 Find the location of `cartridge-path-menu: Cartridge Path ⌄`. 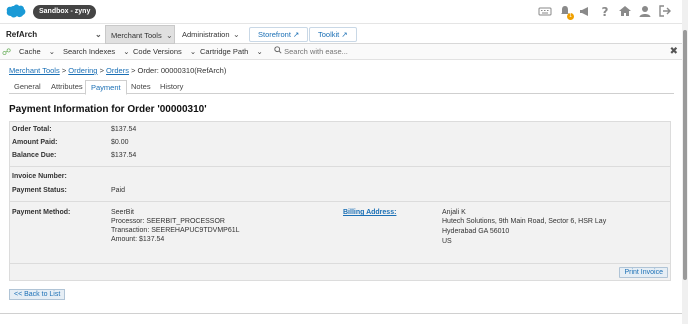

cartridge-path-menu: Cartridge Path ⌄ is located at coordinates (231, 52).